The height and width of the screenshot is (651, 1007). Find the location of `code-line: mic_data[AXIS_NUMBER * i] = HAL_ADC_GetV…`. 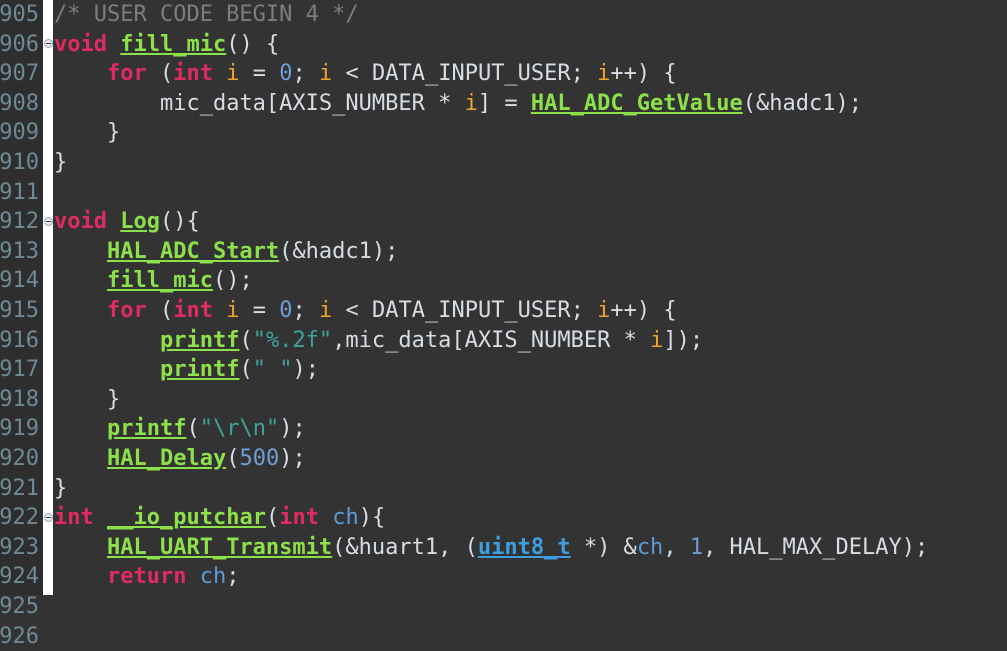

code-line: mic_data[AXIS_NUMBER * i] = HAL_ADC_GetV… is located at coordinates (530, 104).